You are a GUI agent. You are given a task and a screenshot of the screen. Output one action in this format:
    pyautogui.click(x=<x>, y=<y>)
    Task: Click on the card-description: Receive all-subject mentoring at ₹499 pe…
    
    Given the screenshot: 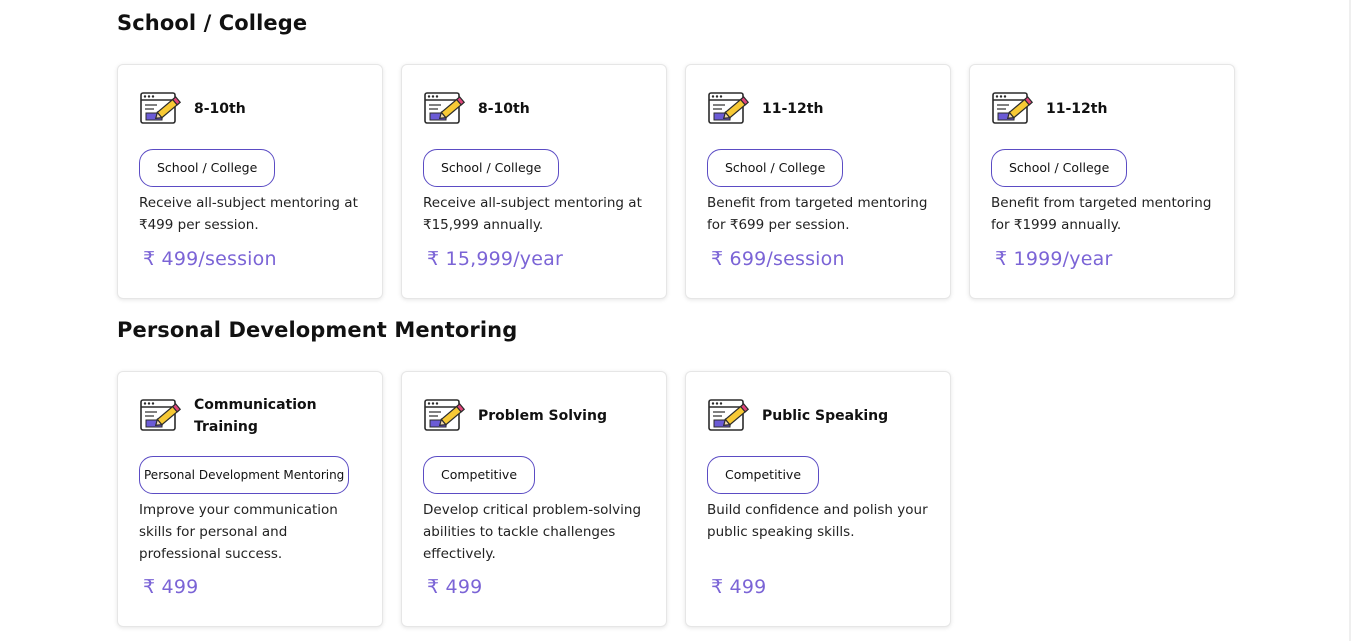 What is the action you would take?
    pyautogui.click(x=248, y=214)
    